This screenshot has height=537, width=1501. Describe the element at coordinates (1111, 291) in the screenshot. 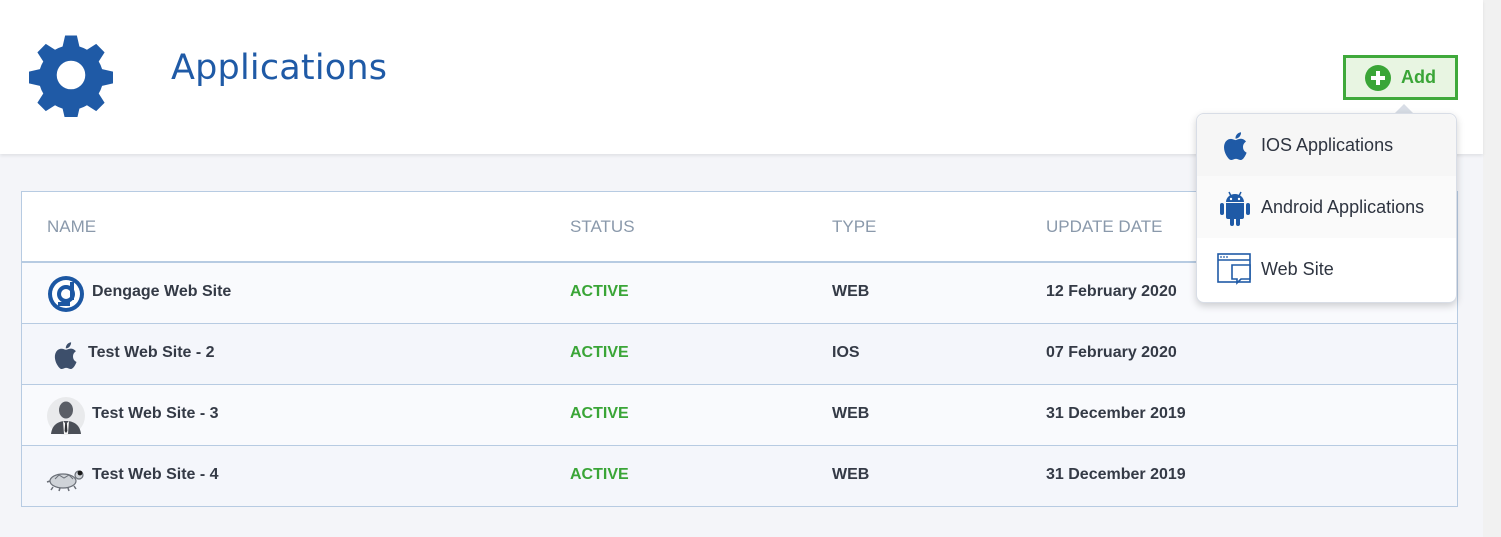

I see `row-update-date: 12 February 2020` at that location.